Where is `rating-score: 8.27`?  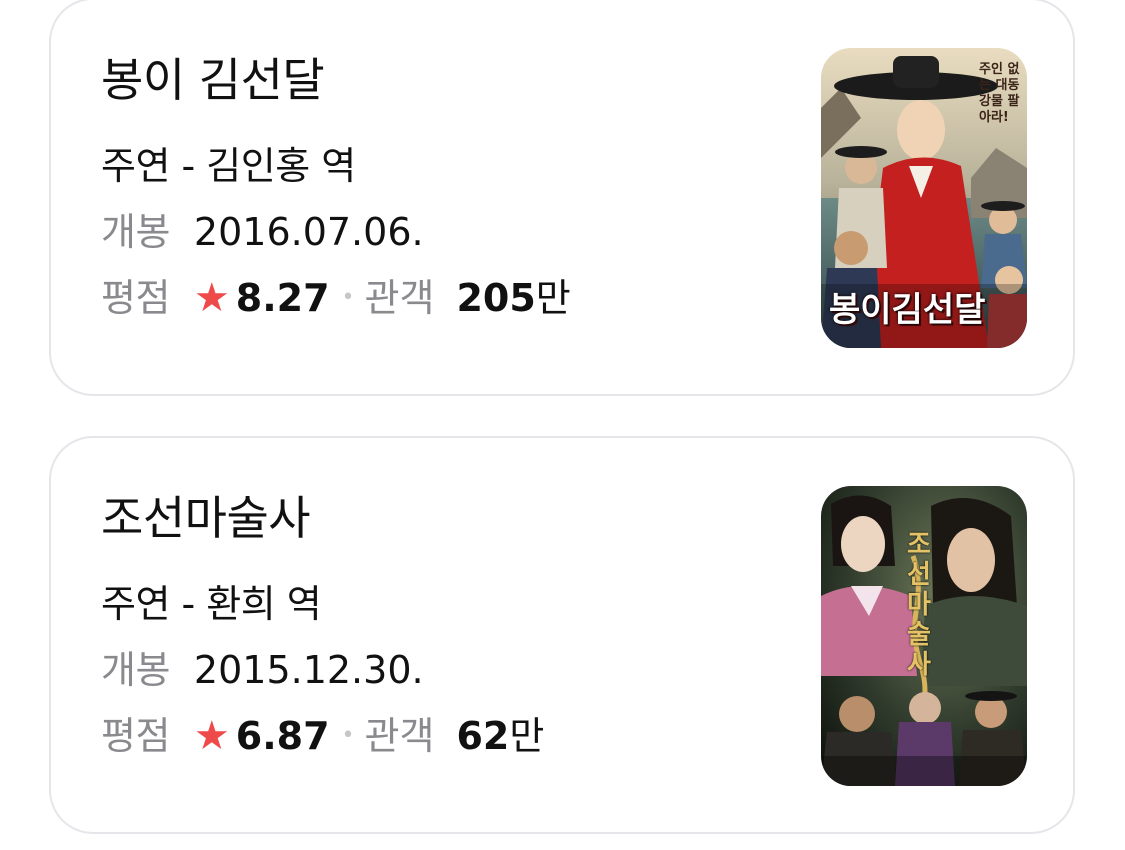
rating-score: 8.27 is located at coordinates (282, 298).